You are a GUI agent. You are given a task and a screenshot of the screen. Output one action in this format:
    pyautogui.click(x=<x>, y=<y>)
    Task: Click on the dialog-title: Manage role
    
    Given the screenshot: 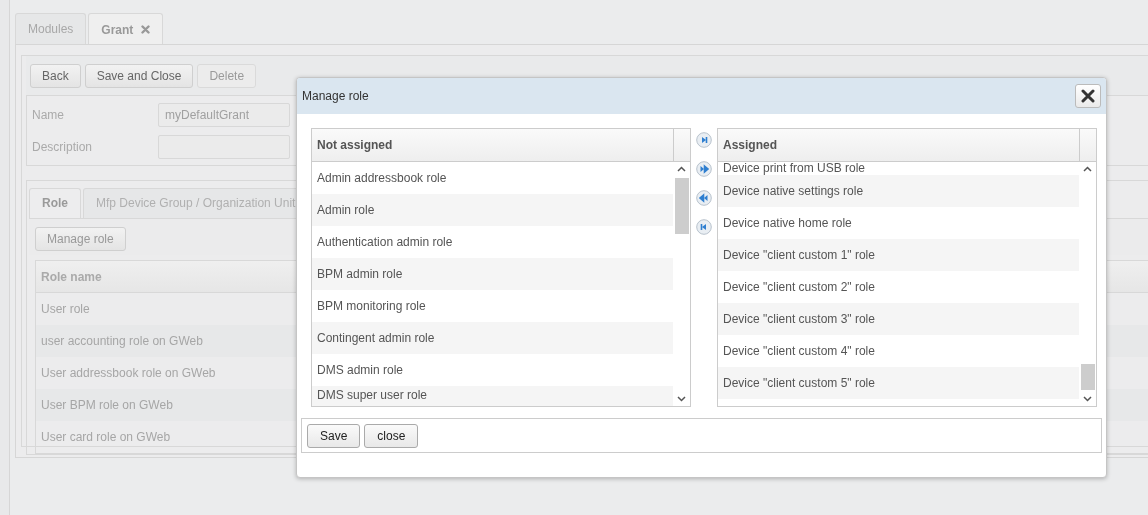 What is the action you would take?
    pyautogui.click(x=335, y=96)
    